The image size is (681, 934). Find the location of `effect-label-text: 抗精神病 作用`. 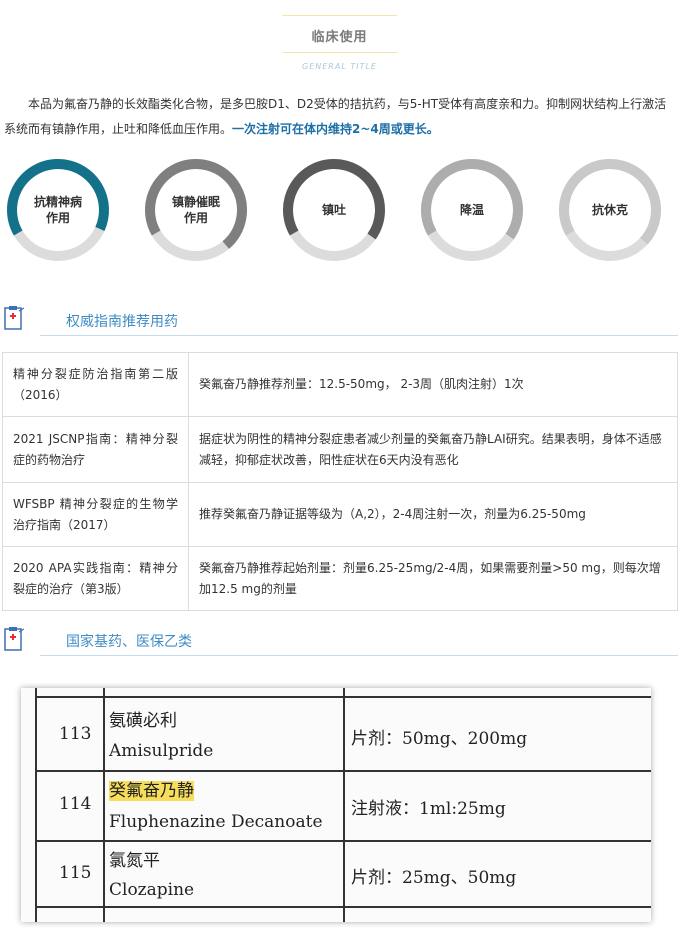

effect-label-text: 抗精神病 作用 is located at coordinates (58, 210).